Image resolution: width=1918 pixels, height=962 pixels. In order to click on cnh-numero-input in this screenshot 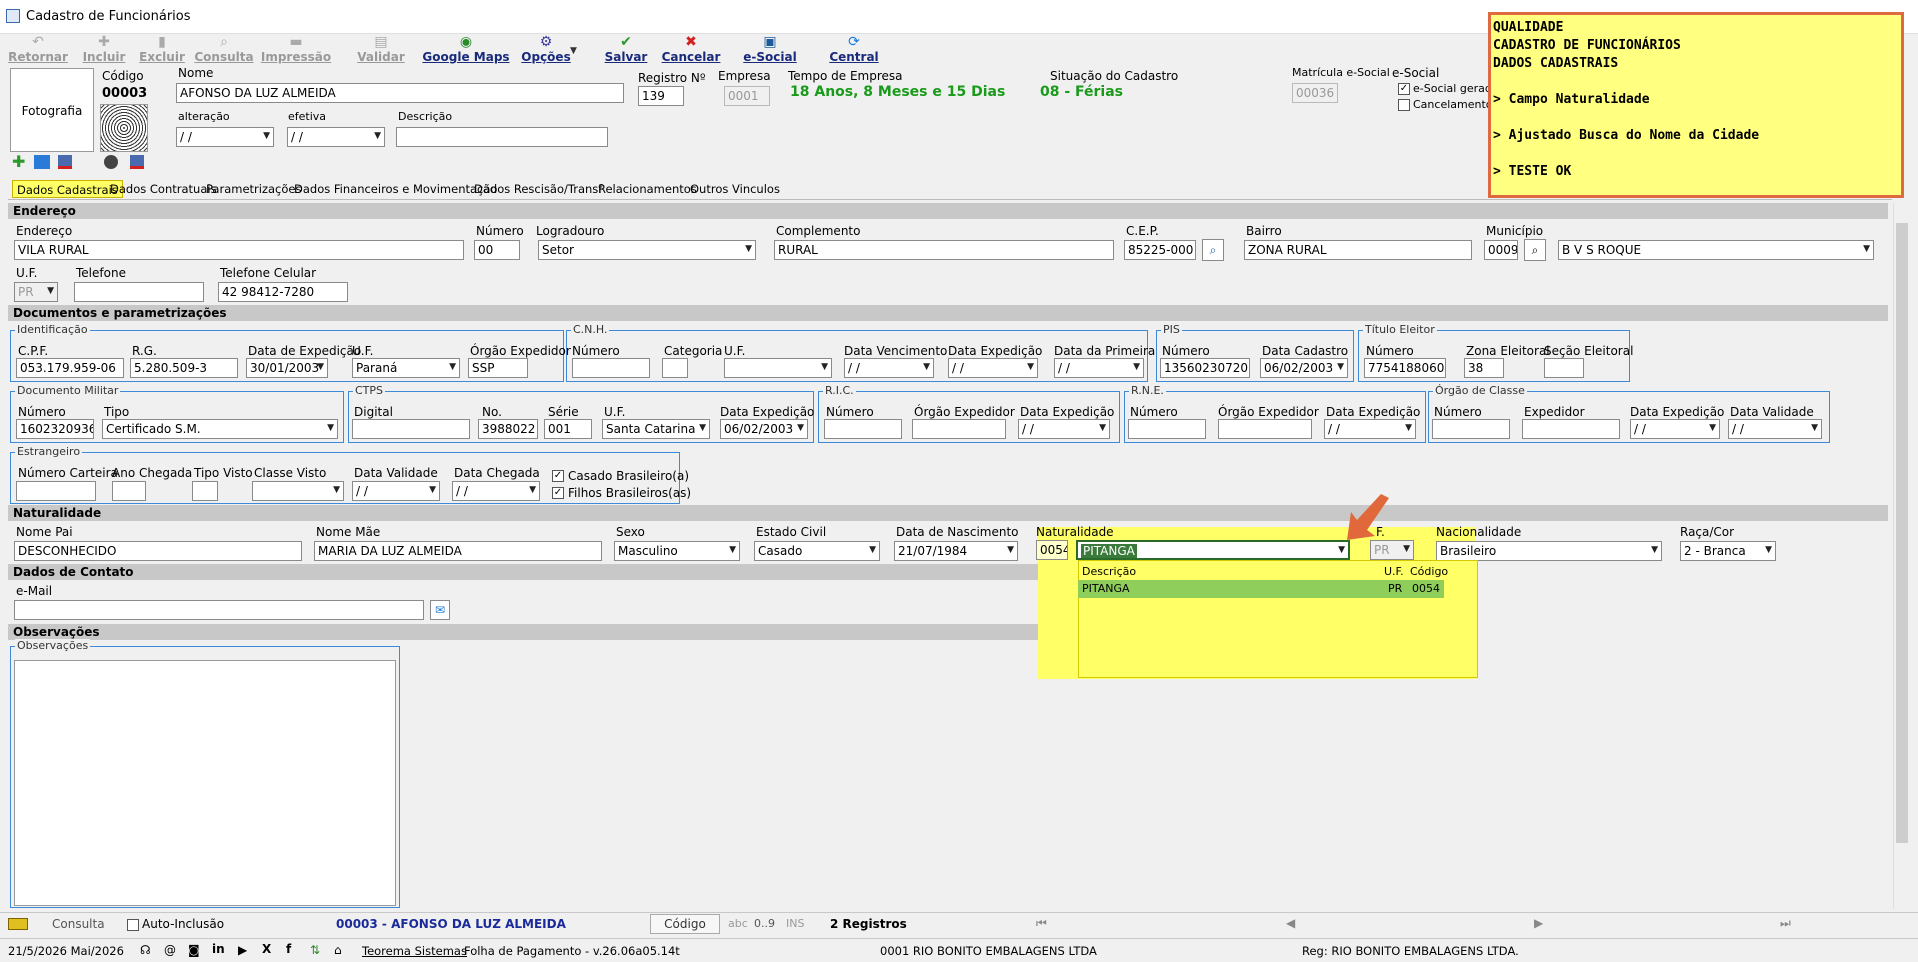, I will do `click(611, 368)`.